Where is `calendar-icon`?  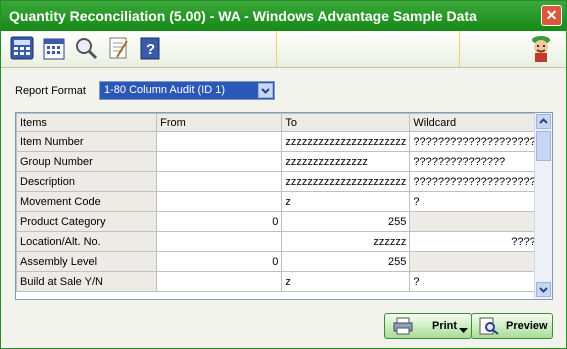 calendar-icon is located at coordinates (55, 49).